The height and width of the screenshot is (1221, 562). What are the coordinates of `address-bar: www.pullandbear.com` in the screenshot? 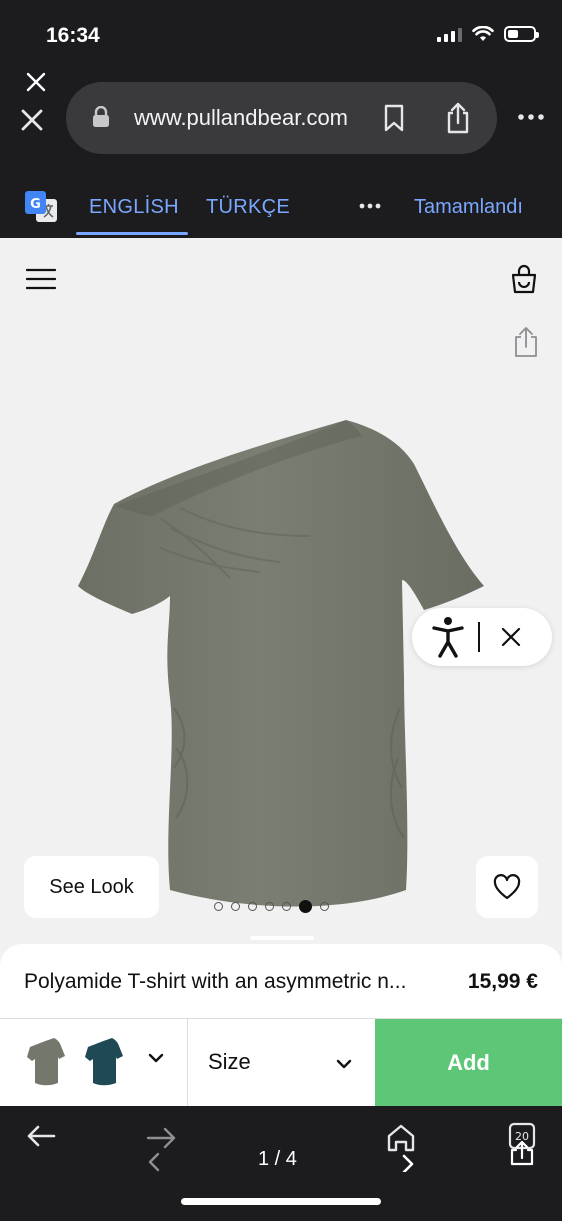 It's located at (281, 118).